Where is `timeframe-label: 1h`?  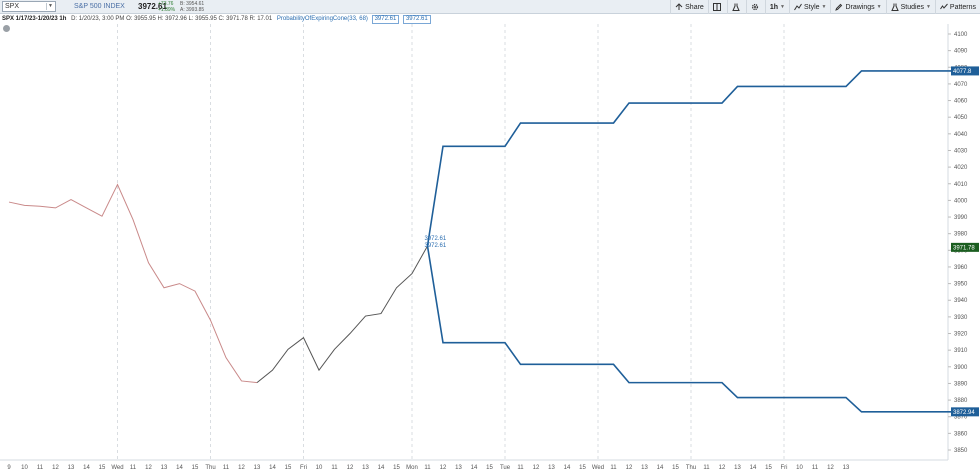 timeframe-label: 1h is located at coordinates (773, 7).